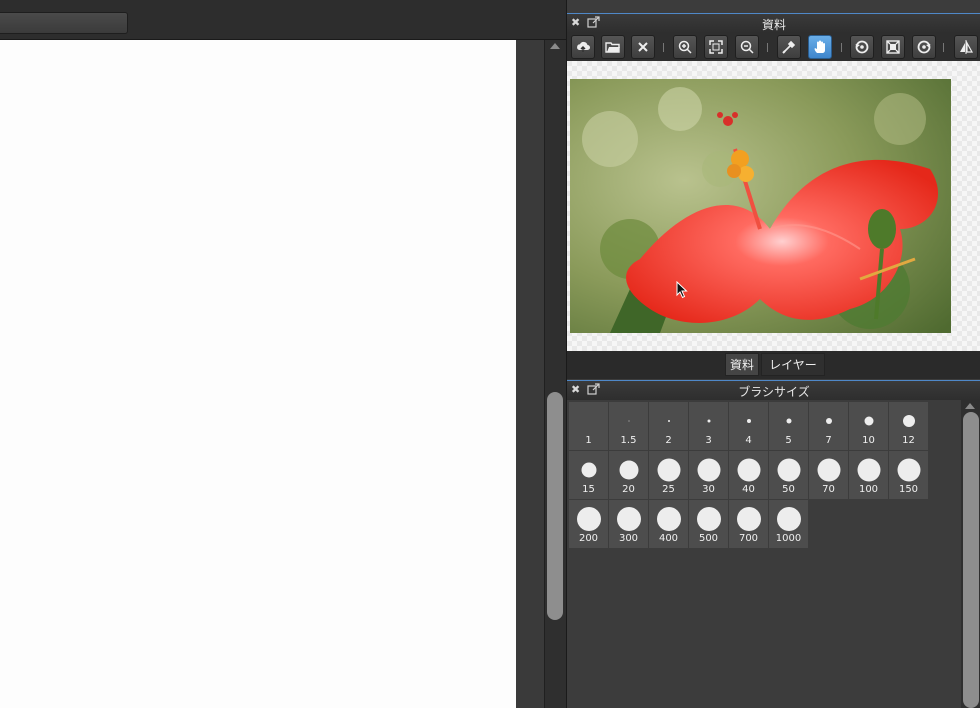  What do you see at coordinates (685, 47) in the screenshot?
I see `zoom-in-button` at bounding box center [685, 47].